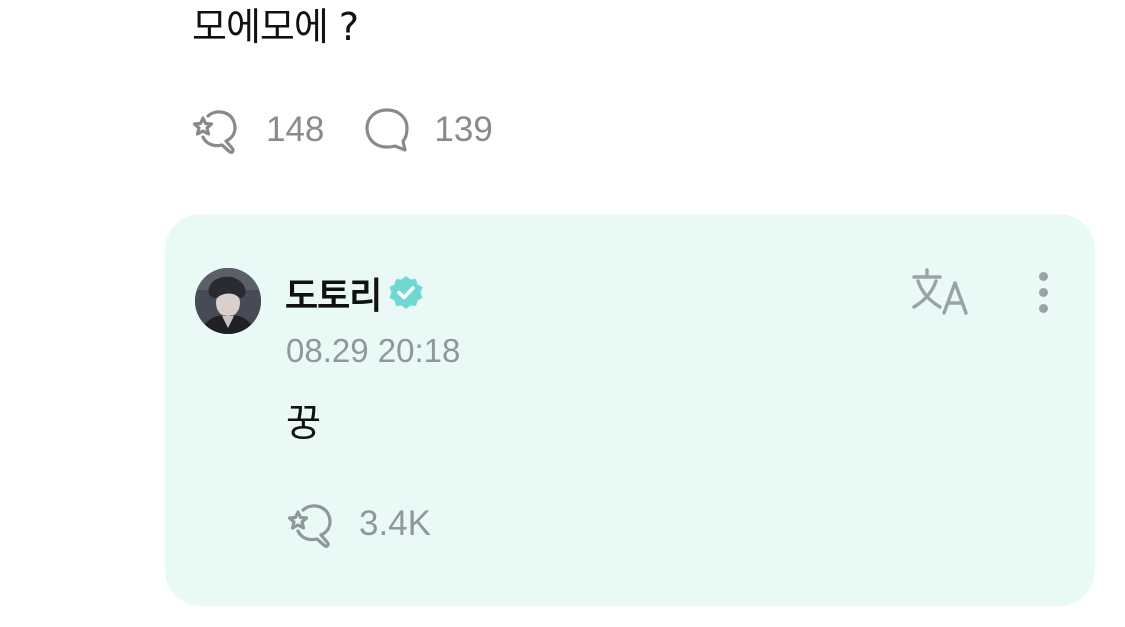 The width and height of the screenshot is (1125, 627). I want to click on reply-like-count: 3.4K, so click(395, 523).